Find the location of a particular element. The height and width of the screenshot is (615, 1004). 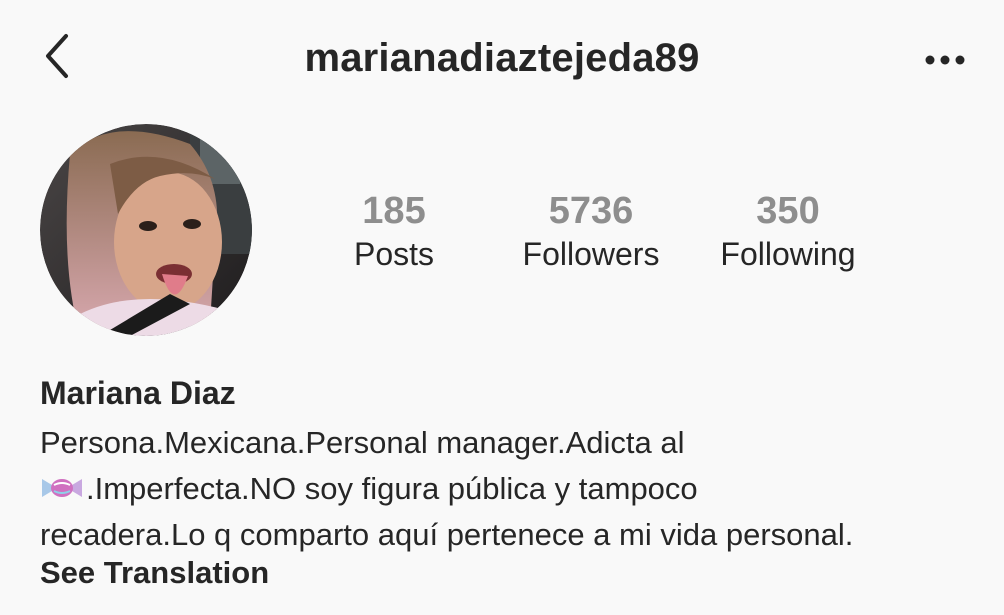

followers-stat: 5736 Followers is located at coordinates (591, 233).